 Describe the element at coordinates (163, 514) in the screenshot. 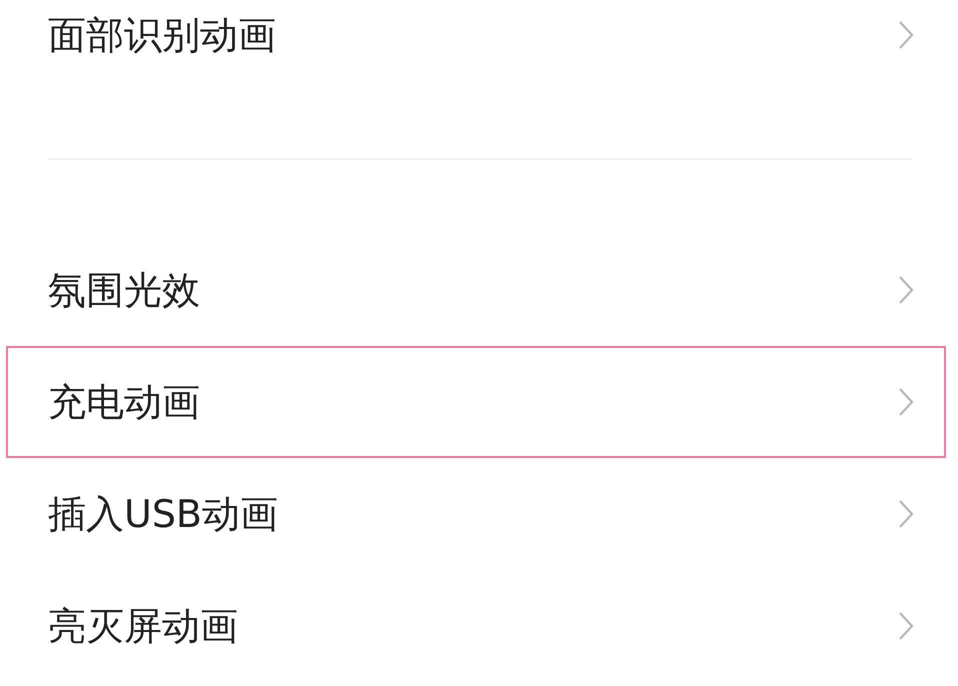

I see `row-label: 插入USB动画` at that location.